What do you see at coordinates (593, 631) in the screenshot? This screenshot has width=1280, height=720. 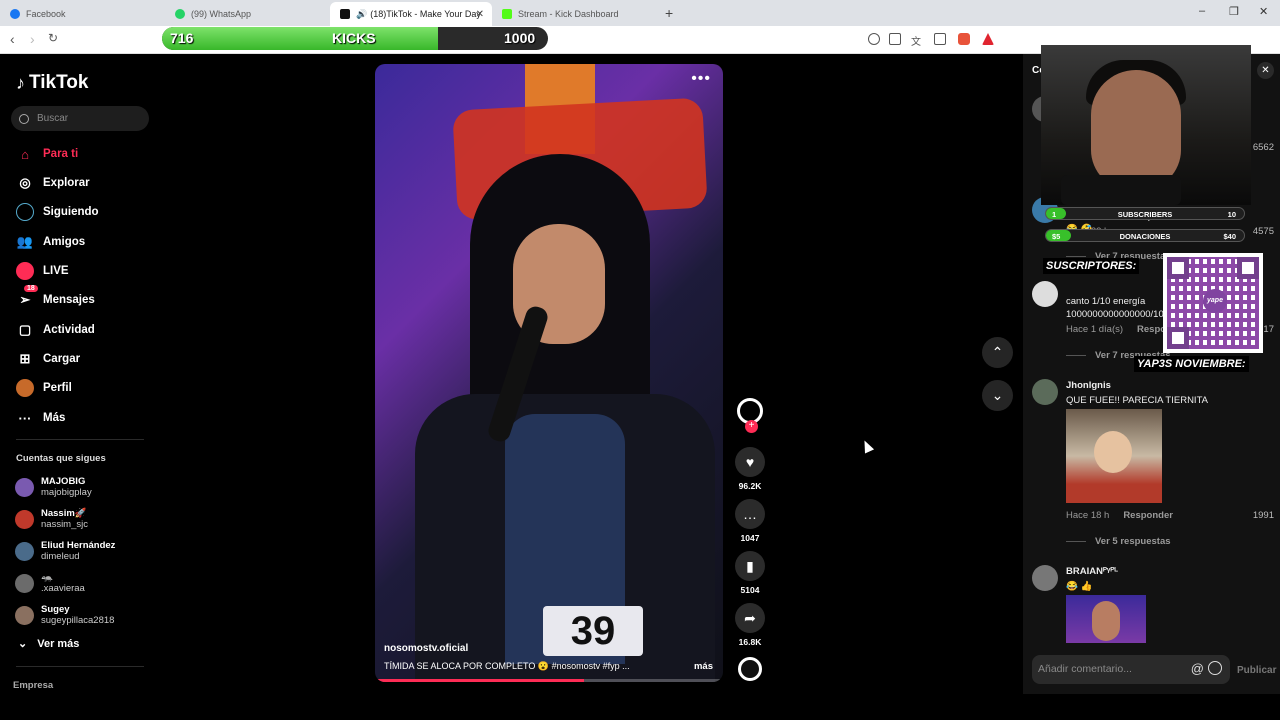 I see `contestant-number: 39` at bounding box center [593, 631].